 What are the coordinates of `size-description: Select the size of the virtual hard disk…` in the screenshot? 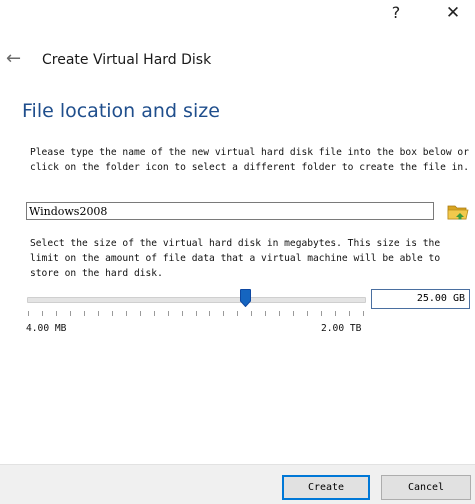 It's located at (235, 258).